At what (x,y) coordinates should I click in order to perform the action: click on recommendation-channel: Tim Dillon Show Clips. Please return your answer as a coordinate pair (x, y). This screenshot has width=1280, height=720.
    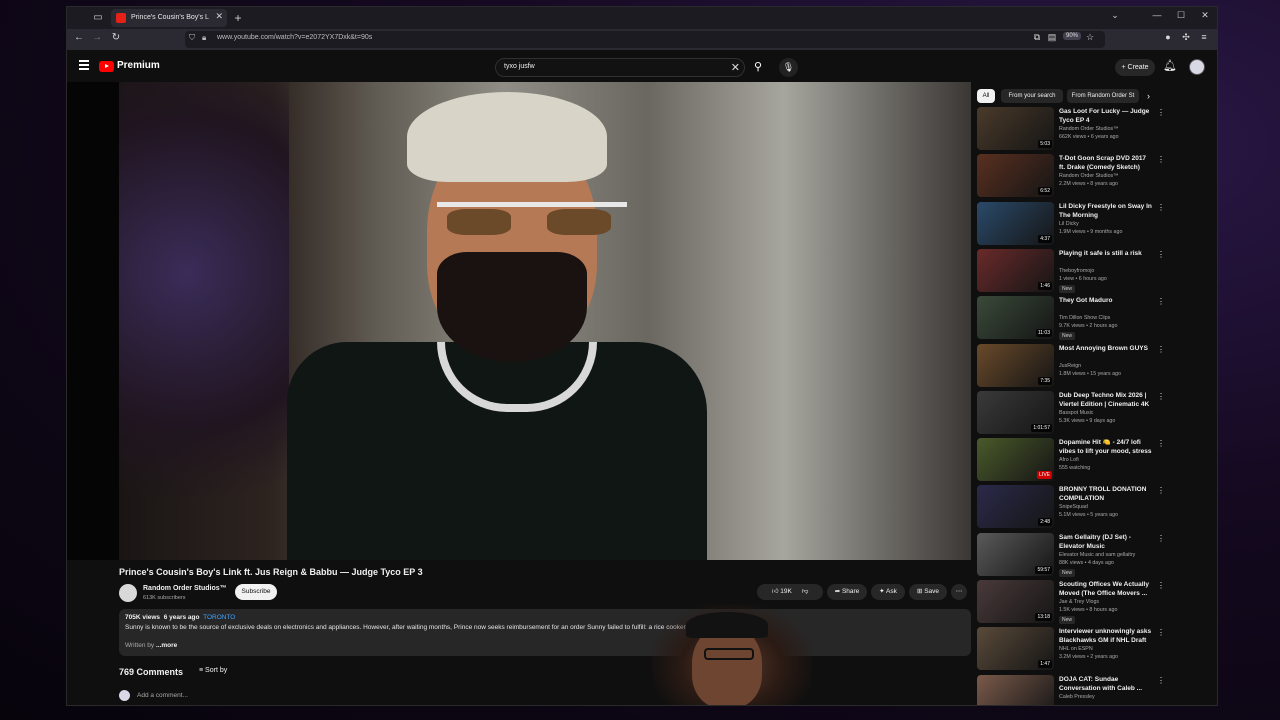
    Looking at the image, I should click on (1084, 318).